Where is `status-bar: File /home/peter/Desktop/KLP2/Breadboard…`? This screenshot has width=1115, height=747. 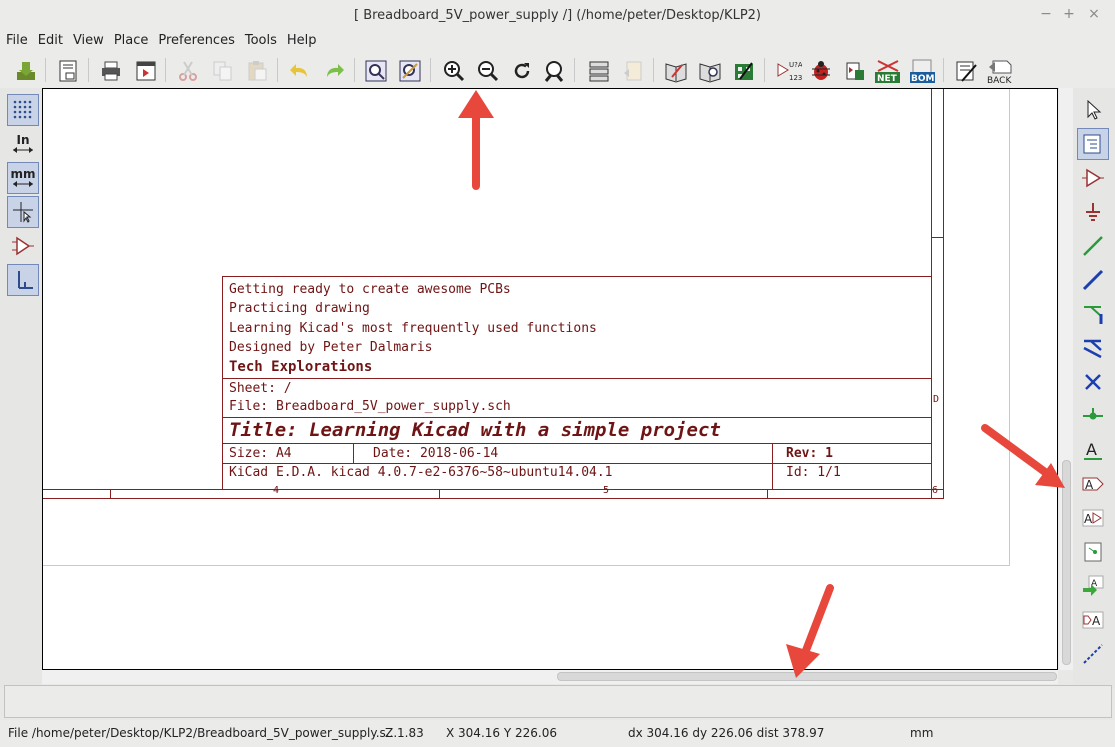 status-bar: File /home/peter/Desktop/KLP2/Breadboard… is located at coordinates (557, 733).